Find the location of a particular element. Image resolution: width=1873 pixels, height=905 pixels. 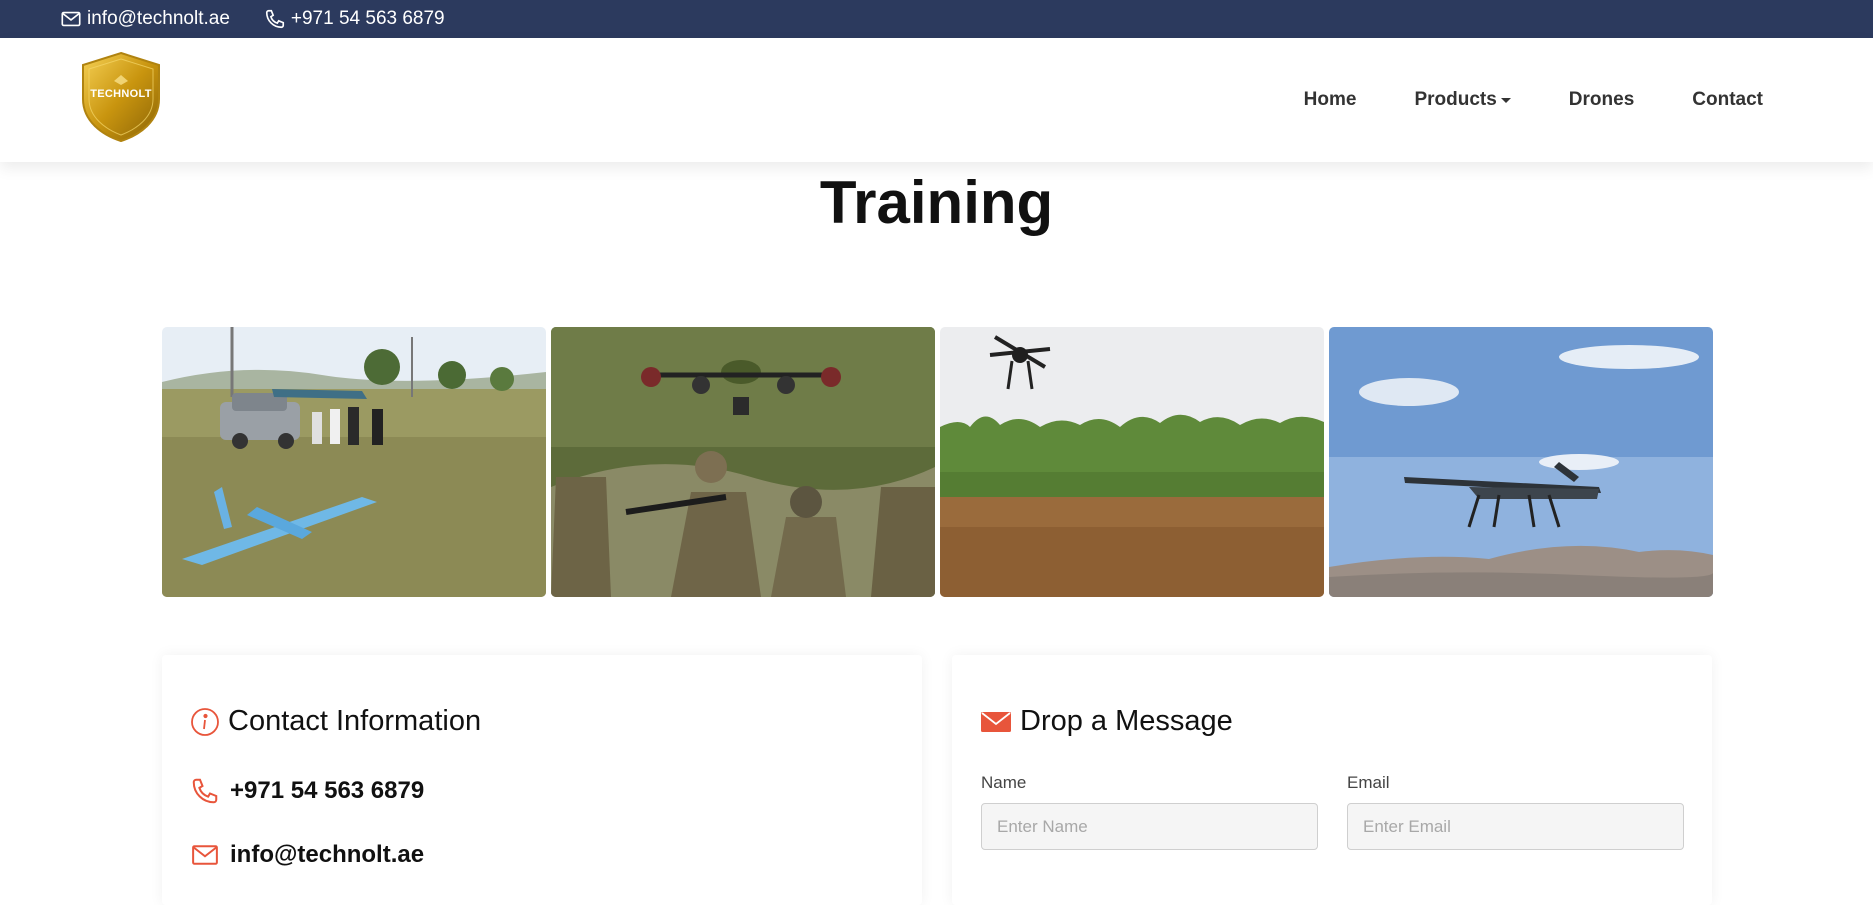

nav-products: Products is located at coordinates (1462, 100).